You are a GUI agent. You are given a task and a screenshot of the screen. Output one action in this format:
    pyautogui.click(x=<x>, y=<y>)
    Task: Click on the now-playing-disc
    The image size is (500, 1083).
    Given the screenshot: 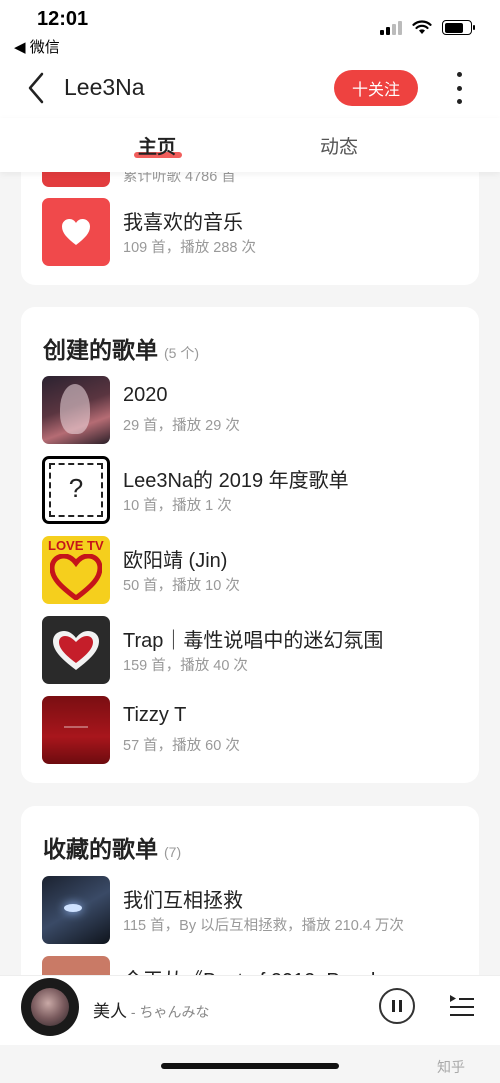 What is the action you would take?
    pyautogui.click(x=50, y=1007)
    